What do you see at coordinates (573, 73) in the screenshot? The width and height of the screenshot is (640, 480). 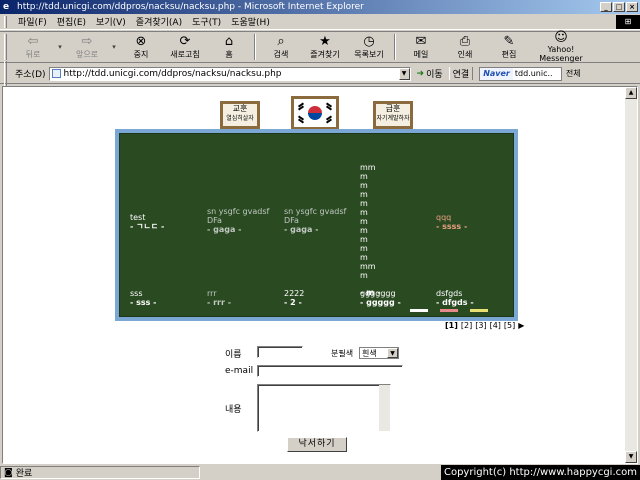 I see `naver-all-button: 전체` at bounding box center [573, 73].